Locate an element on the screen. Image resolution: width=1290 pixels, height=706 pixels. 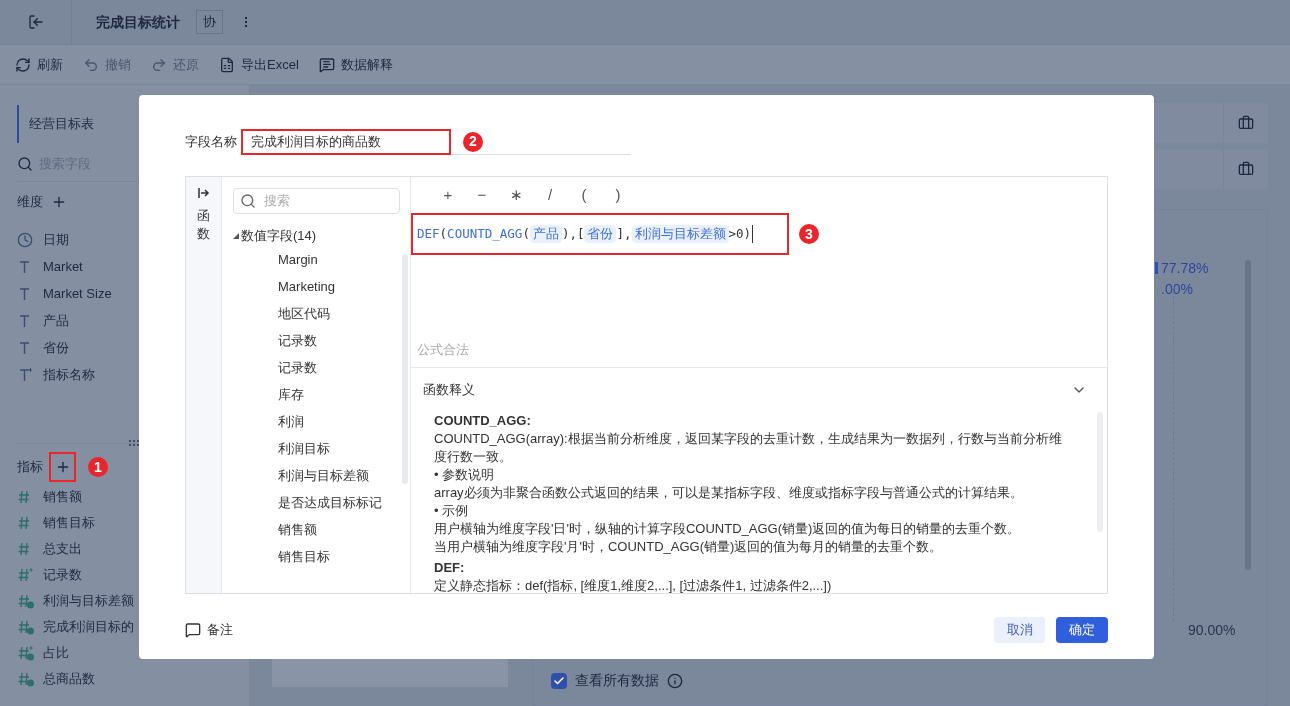
operator-button: ∗ is located at coordinates (516, 195).